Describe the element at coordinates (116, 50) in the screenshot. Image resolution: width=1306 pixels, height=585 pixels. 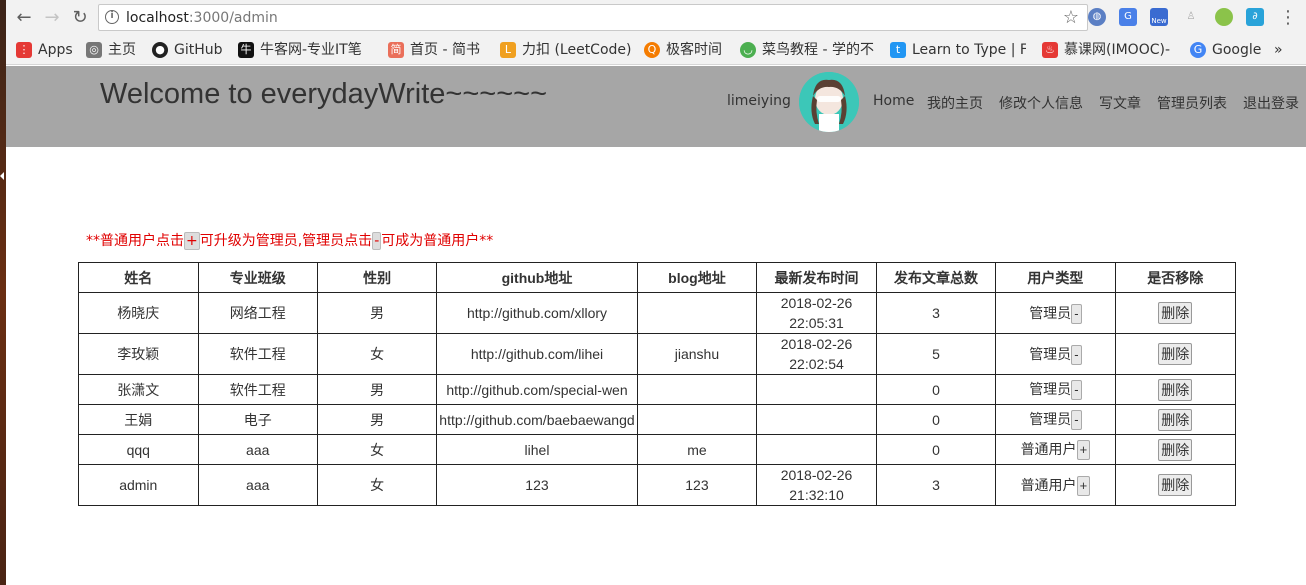
I see `bookmark-home: ◎ 主页` at that location.